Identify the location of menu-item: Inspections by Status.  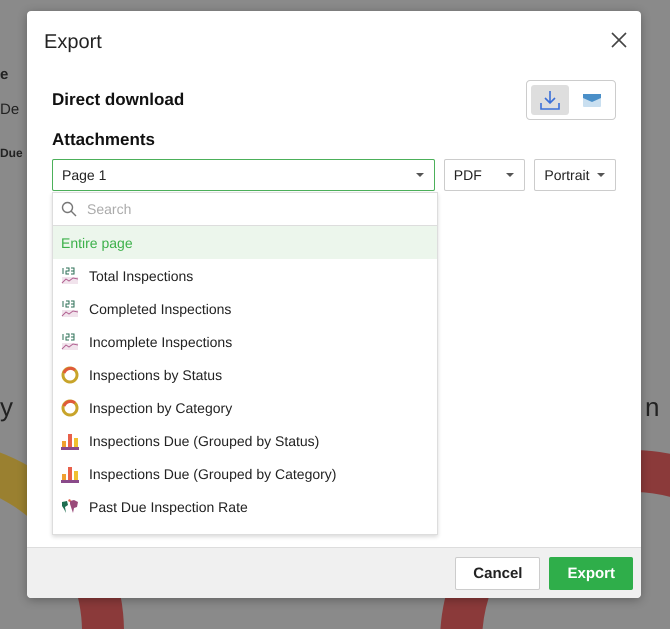
(245, 374).